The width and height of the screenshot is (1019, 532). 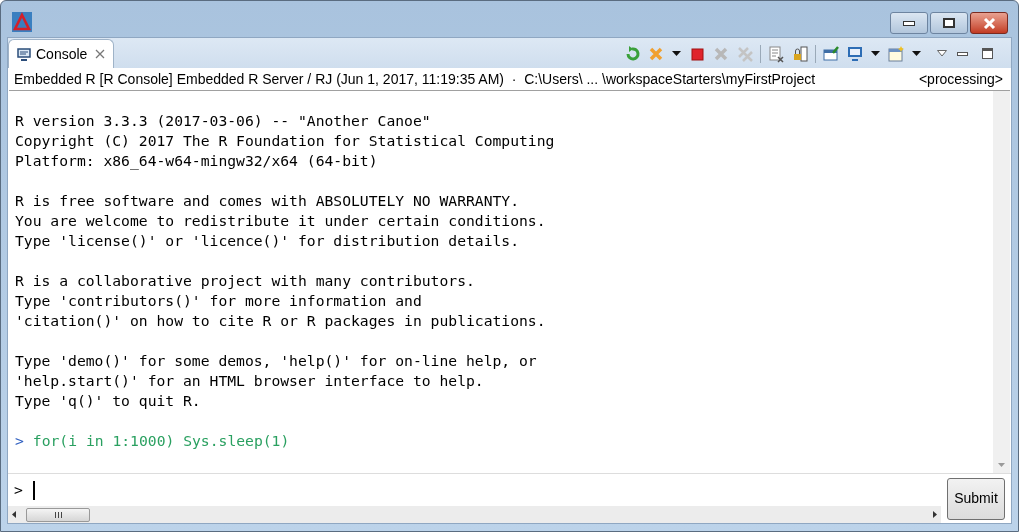 What do you see at coordinates (831, 53) in the screenshot?
I see `pin-window-icon` at bounding box center [831, 53].